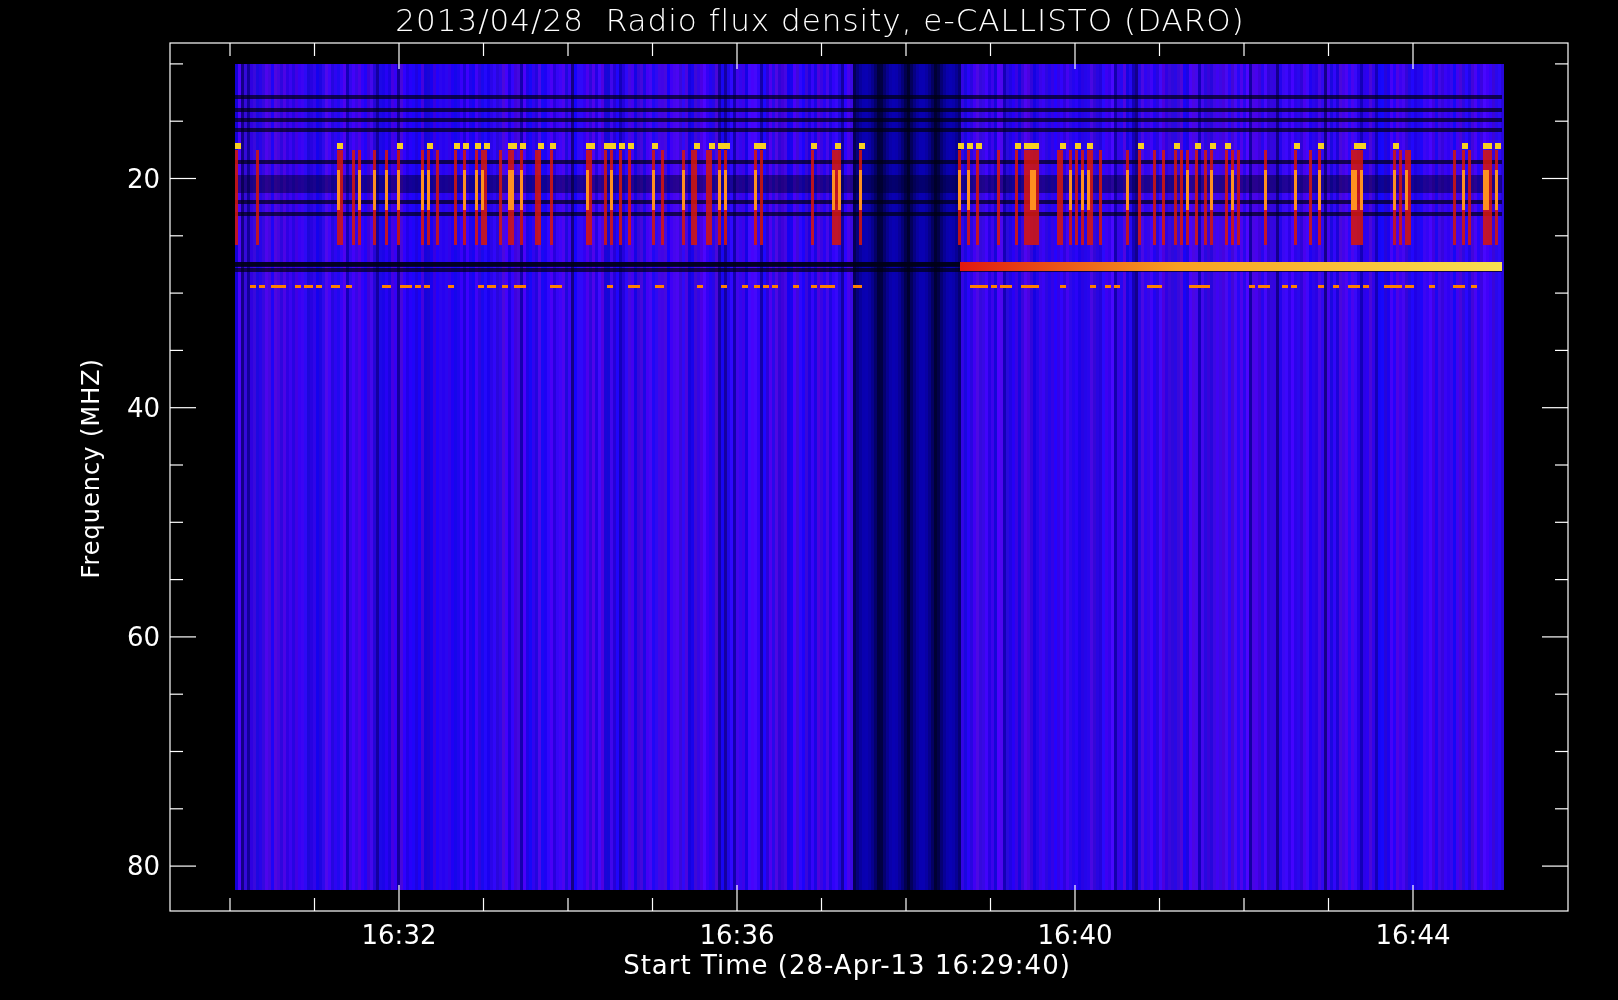 This screenshot has width=1618, height=1000. Describe the element at coordinates (143, 866) in the screenshot. I see `tick-label: 80` at that location.